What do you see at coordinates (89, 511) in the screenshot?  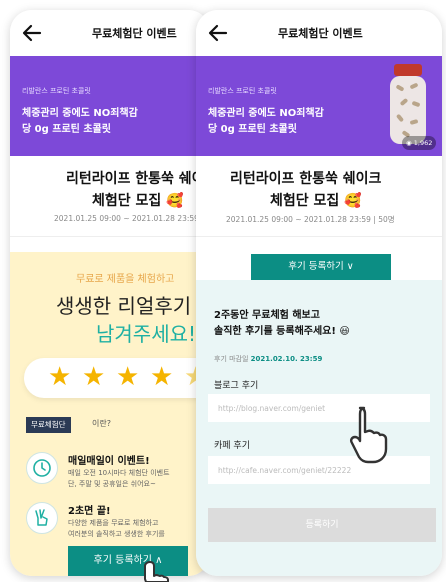 I see `feature-title: 2초면 끝!` at bounding box center [89, 511].